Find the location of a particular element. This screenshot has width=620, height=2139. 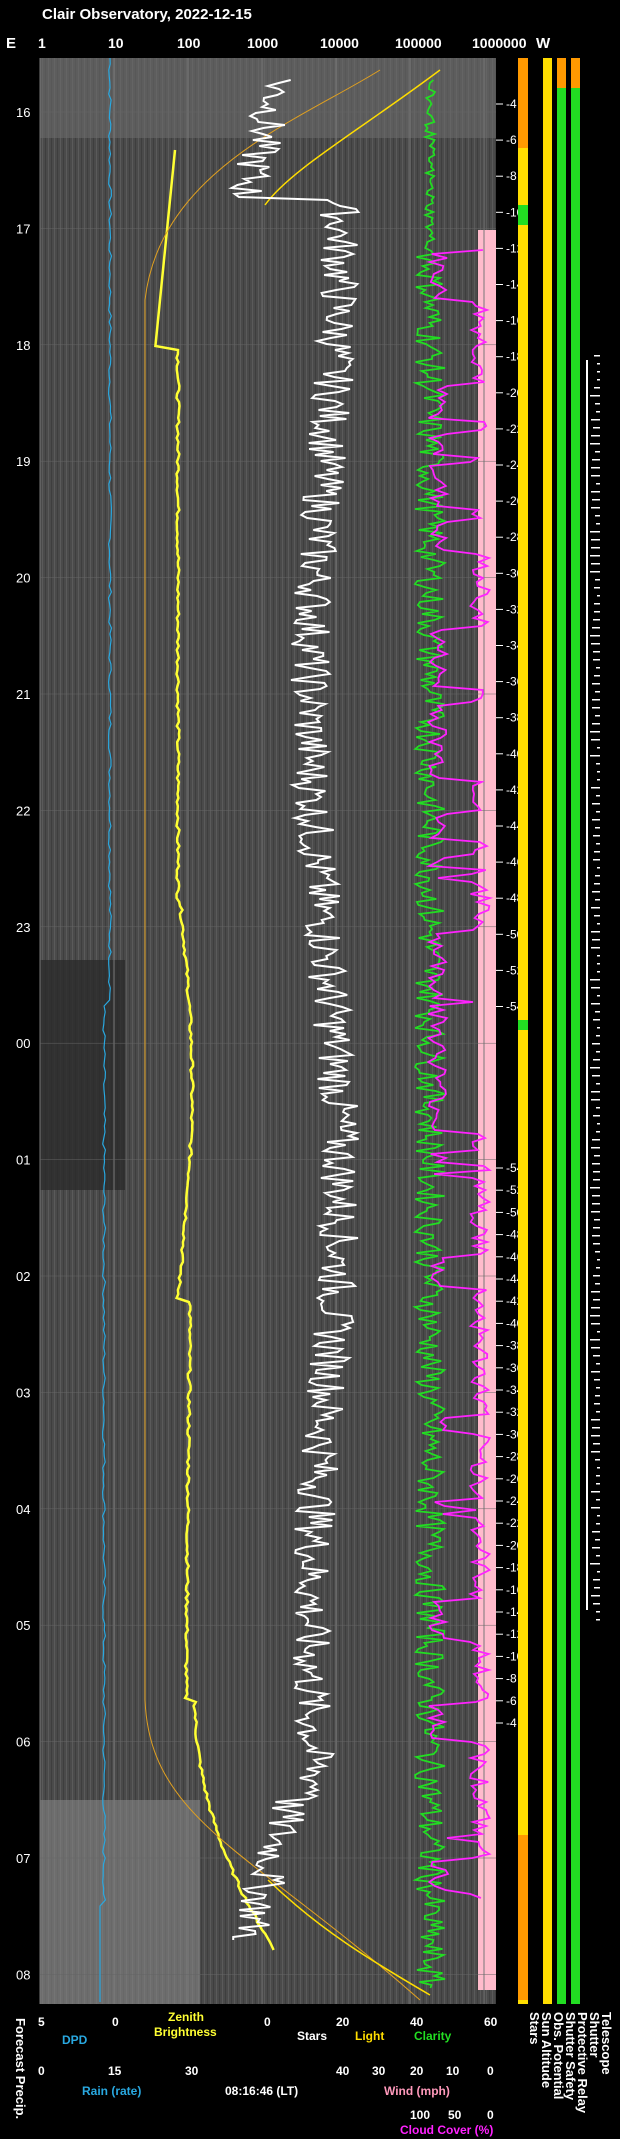

time-label-20: 20 is located at coordinates (23, 578).